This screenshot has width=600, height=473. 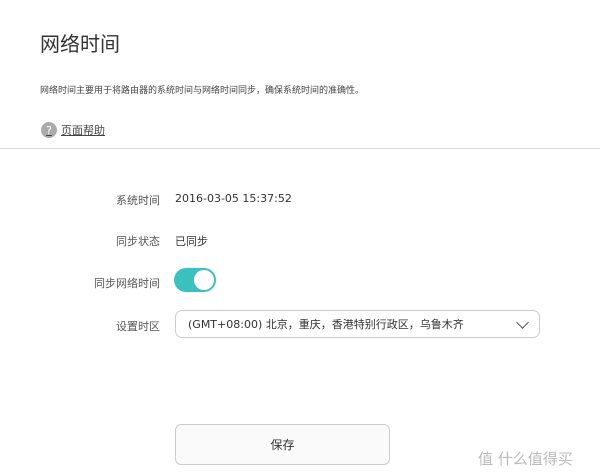 What do you see at coordinates (83, 130) in the screenshot?
I see `help-link-label: 页面帮助` at bounding box center [83, 130].